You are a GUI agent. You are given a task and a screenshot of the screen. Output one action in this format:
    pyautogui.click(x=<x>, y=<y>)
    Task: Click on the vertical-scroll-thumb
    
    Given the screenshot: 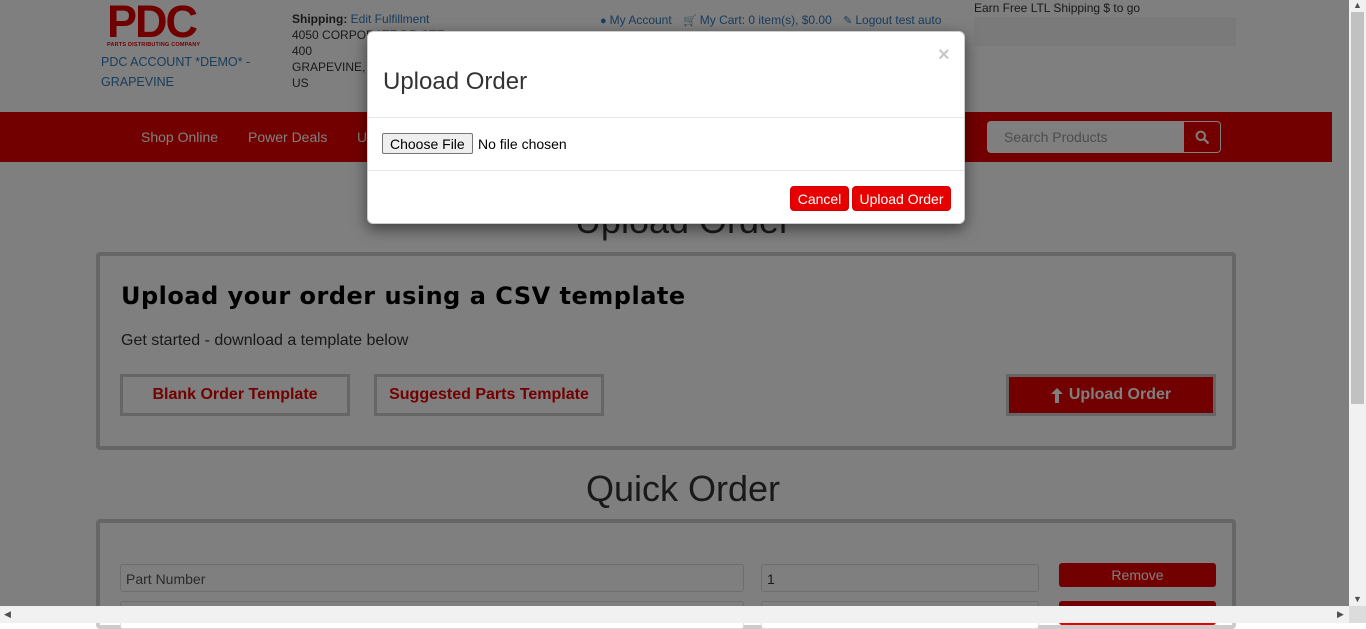 What is the action you would take?
    pyautogui.click(x=1357, y=208)
    